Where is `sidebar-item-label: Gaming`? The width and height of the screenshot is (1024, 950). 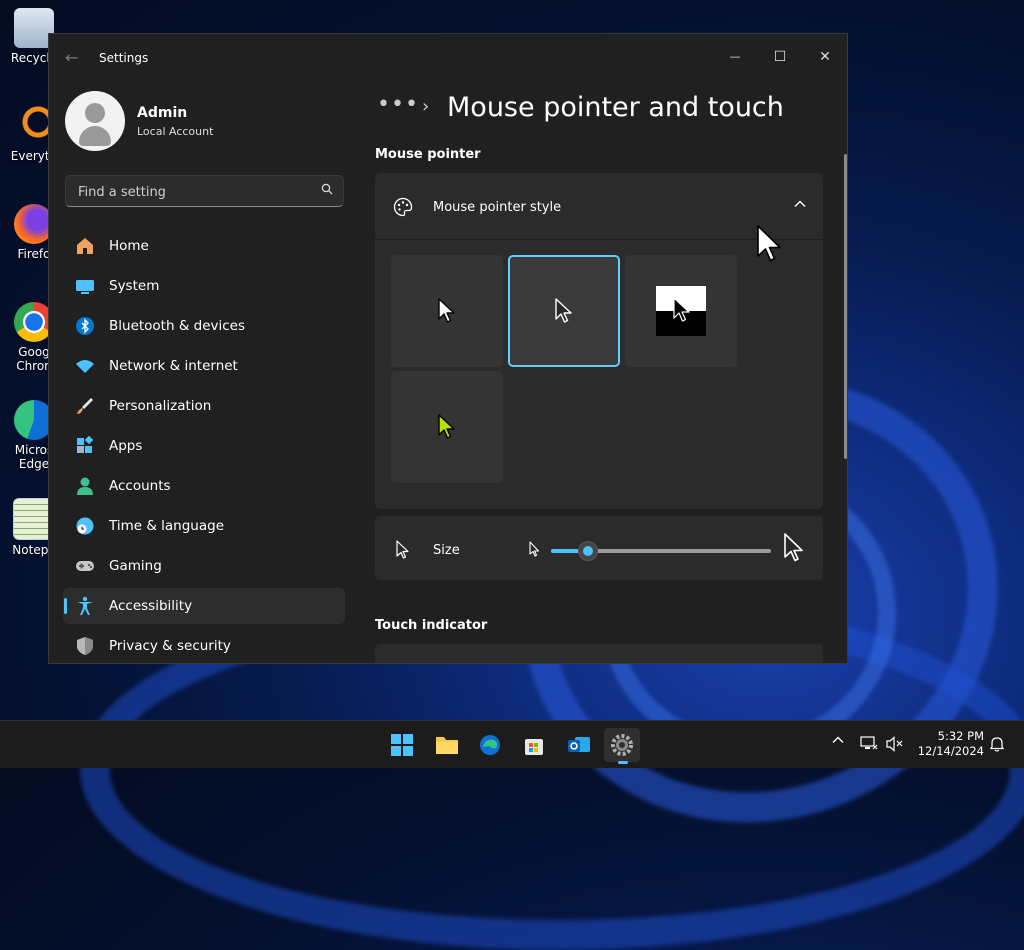
sidebar-item-label: Gaming is located at coordinates (135, 566).